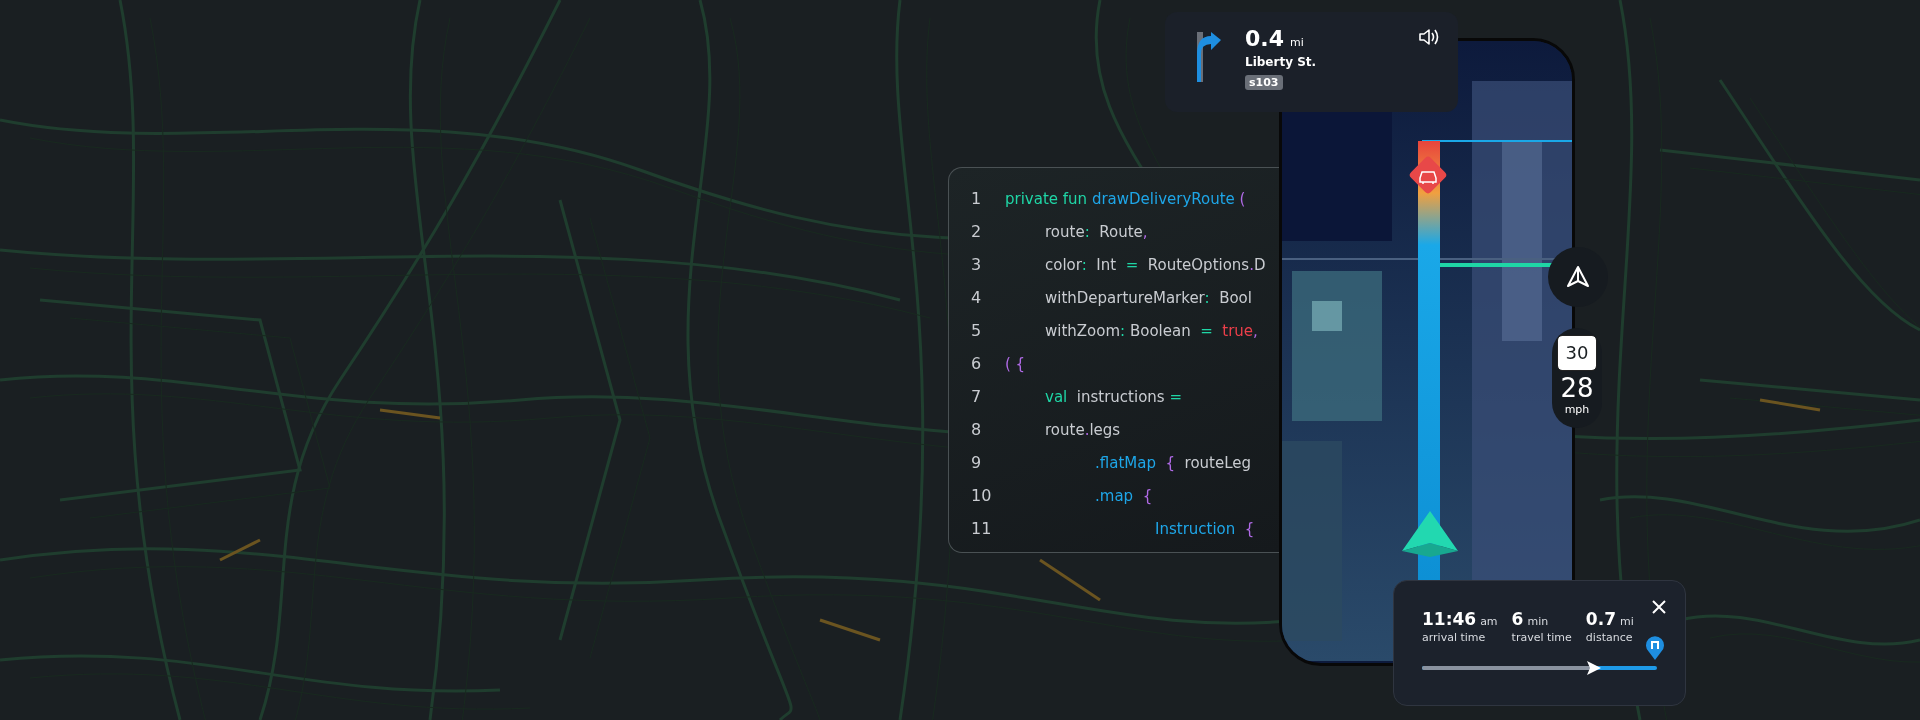 This screenshot has width=1920, height=720. I want to click on line-number: 4, so click(977, 297).